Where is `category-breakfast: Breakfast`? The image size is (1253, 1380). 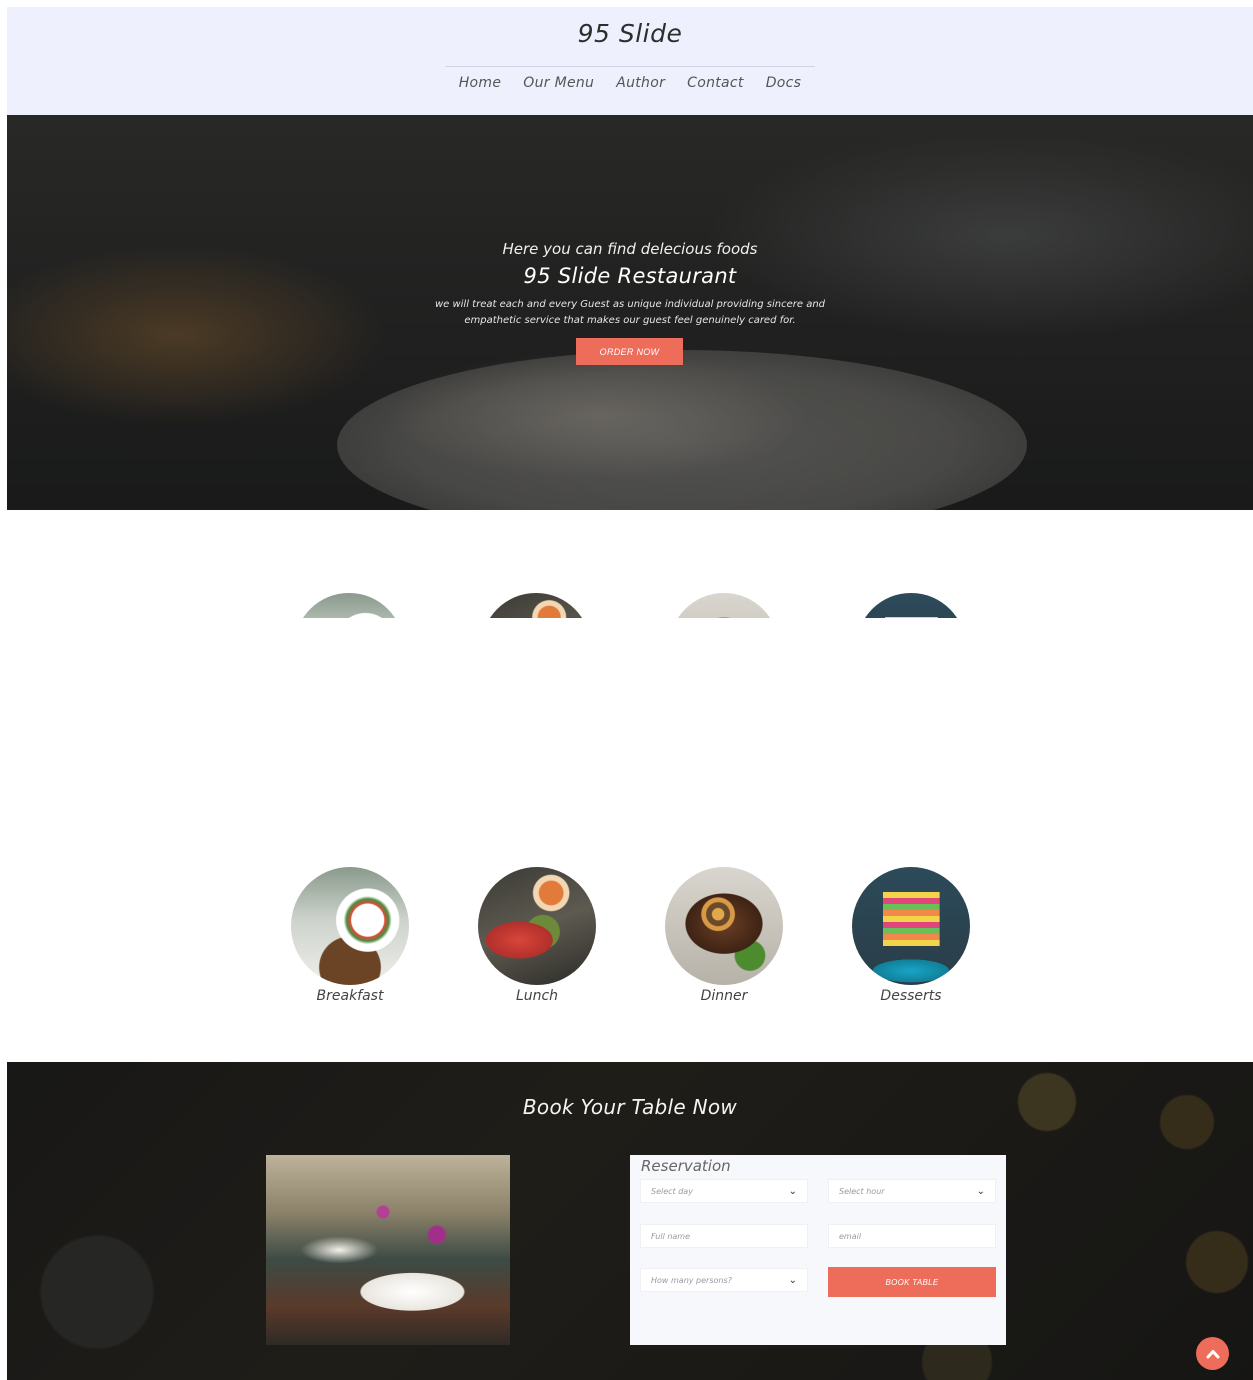
category-breakfast: Breakfast is located at coordinates (350, 935).